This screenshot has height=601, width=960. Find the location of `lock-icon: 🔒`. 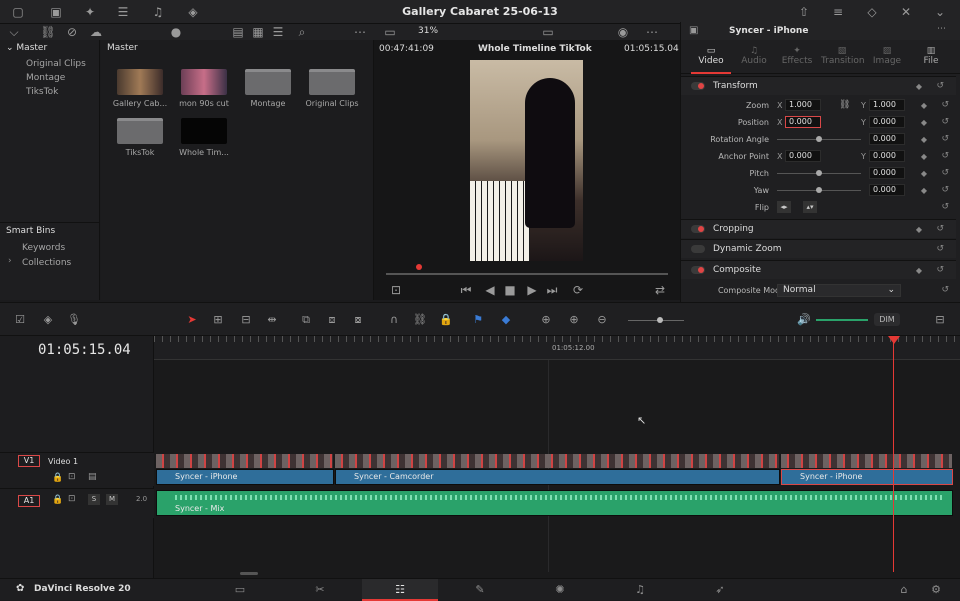

lock-icon: 🔒 is located at coordinates (57, 478).